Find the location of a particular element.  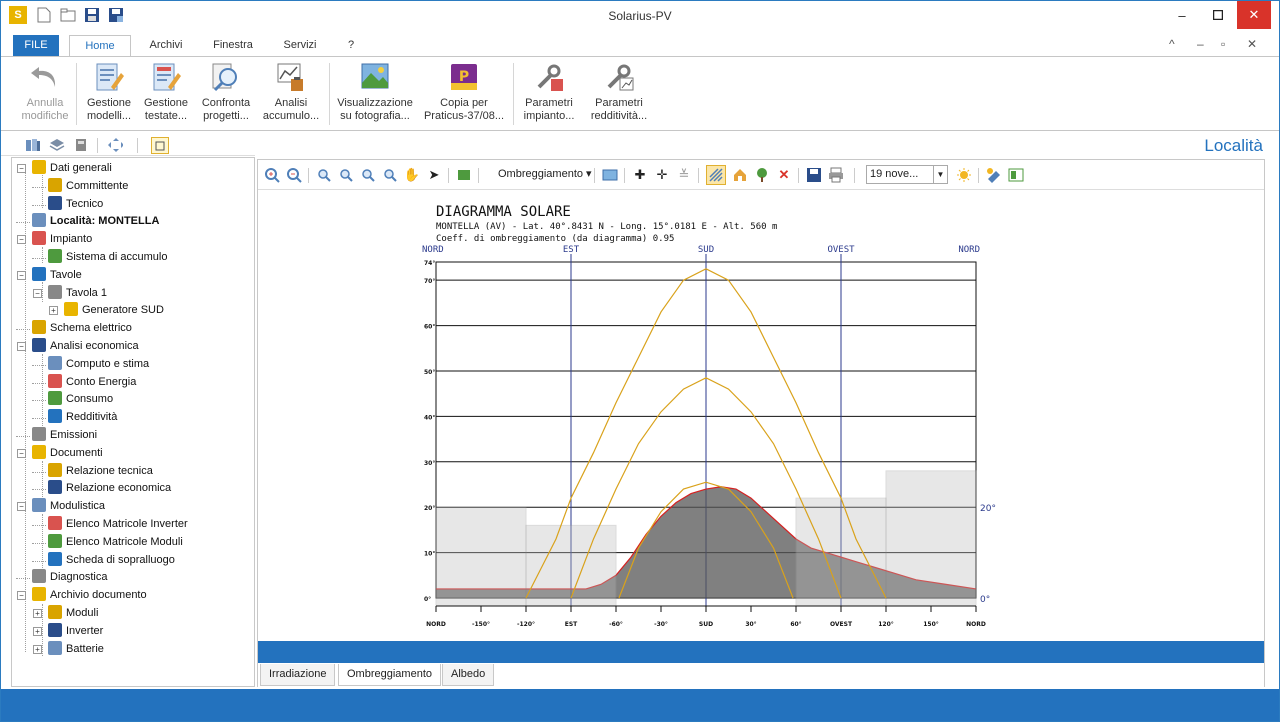

zoom-window-icon is located at coordinates (324, 175).